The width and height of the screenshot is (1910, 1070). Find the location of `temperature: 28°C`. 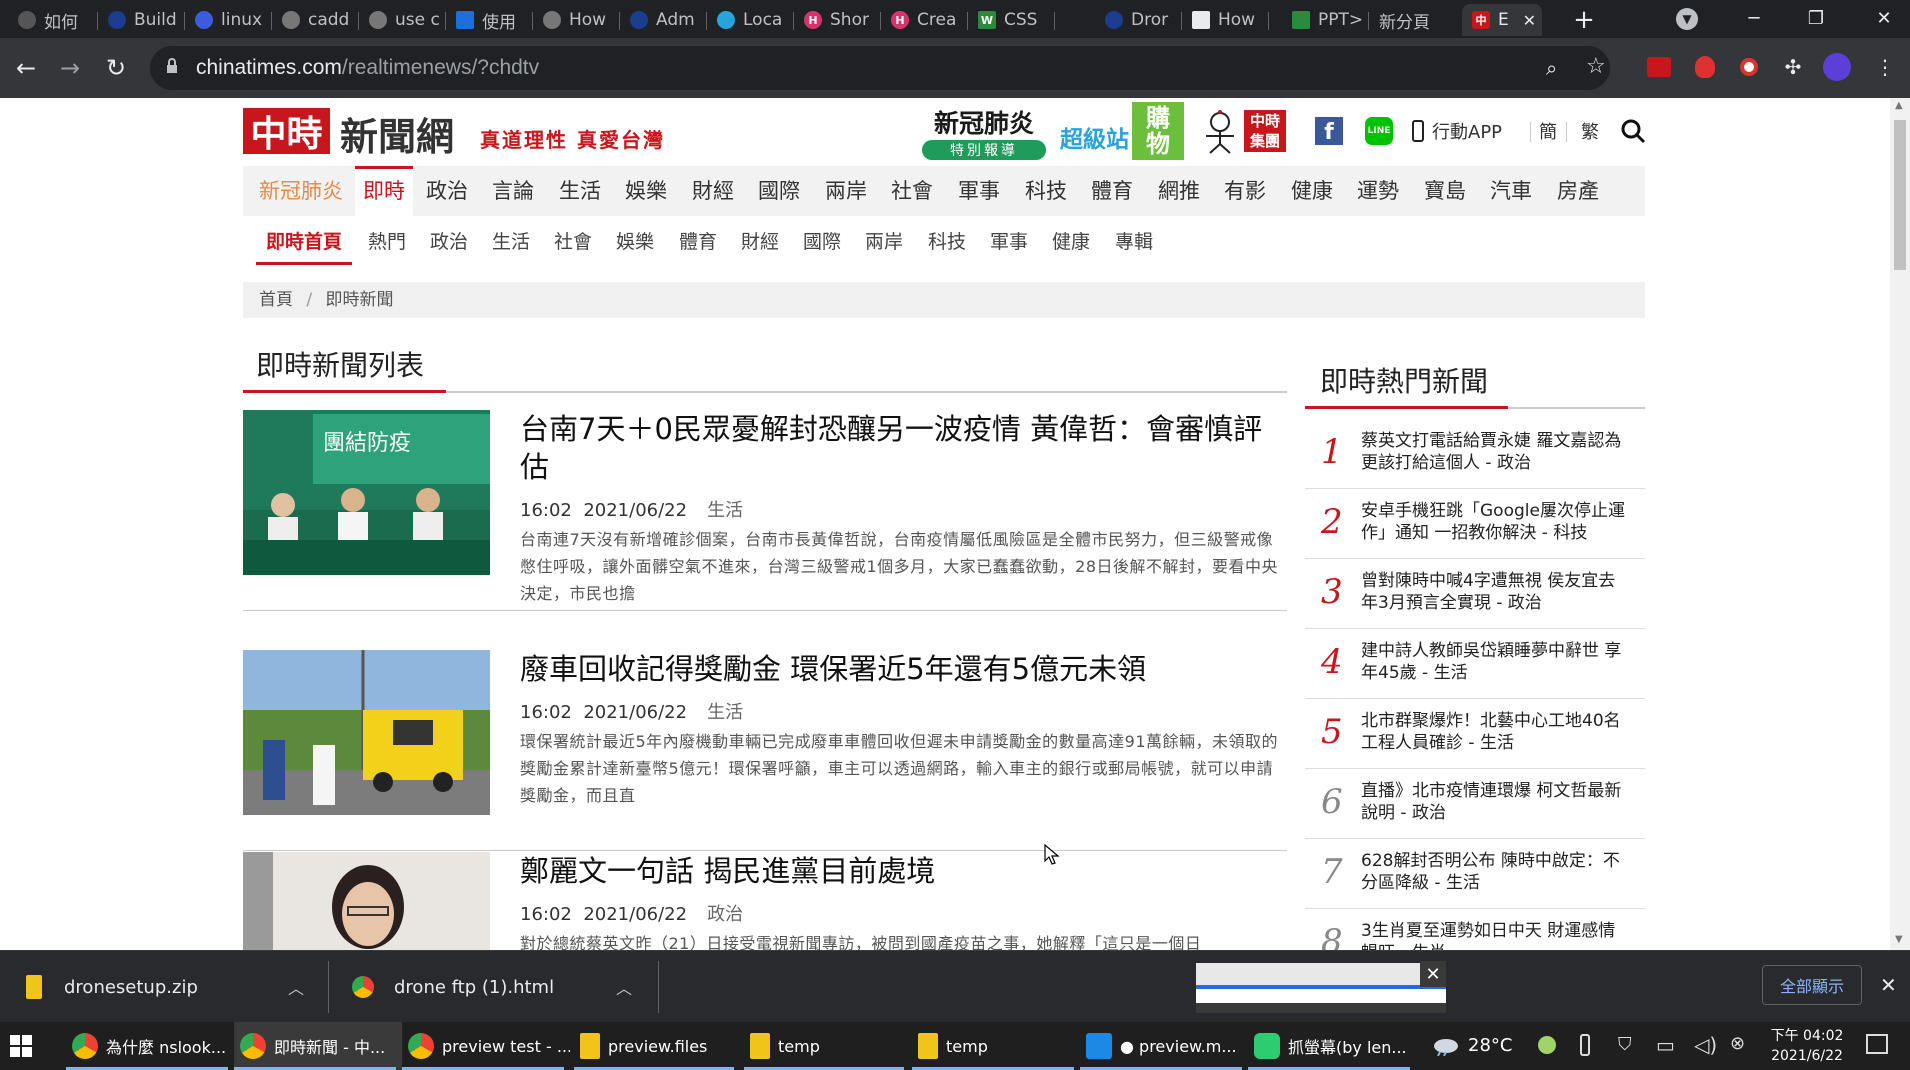

temperature: 28°C is located at coordinates (1490, 1045).